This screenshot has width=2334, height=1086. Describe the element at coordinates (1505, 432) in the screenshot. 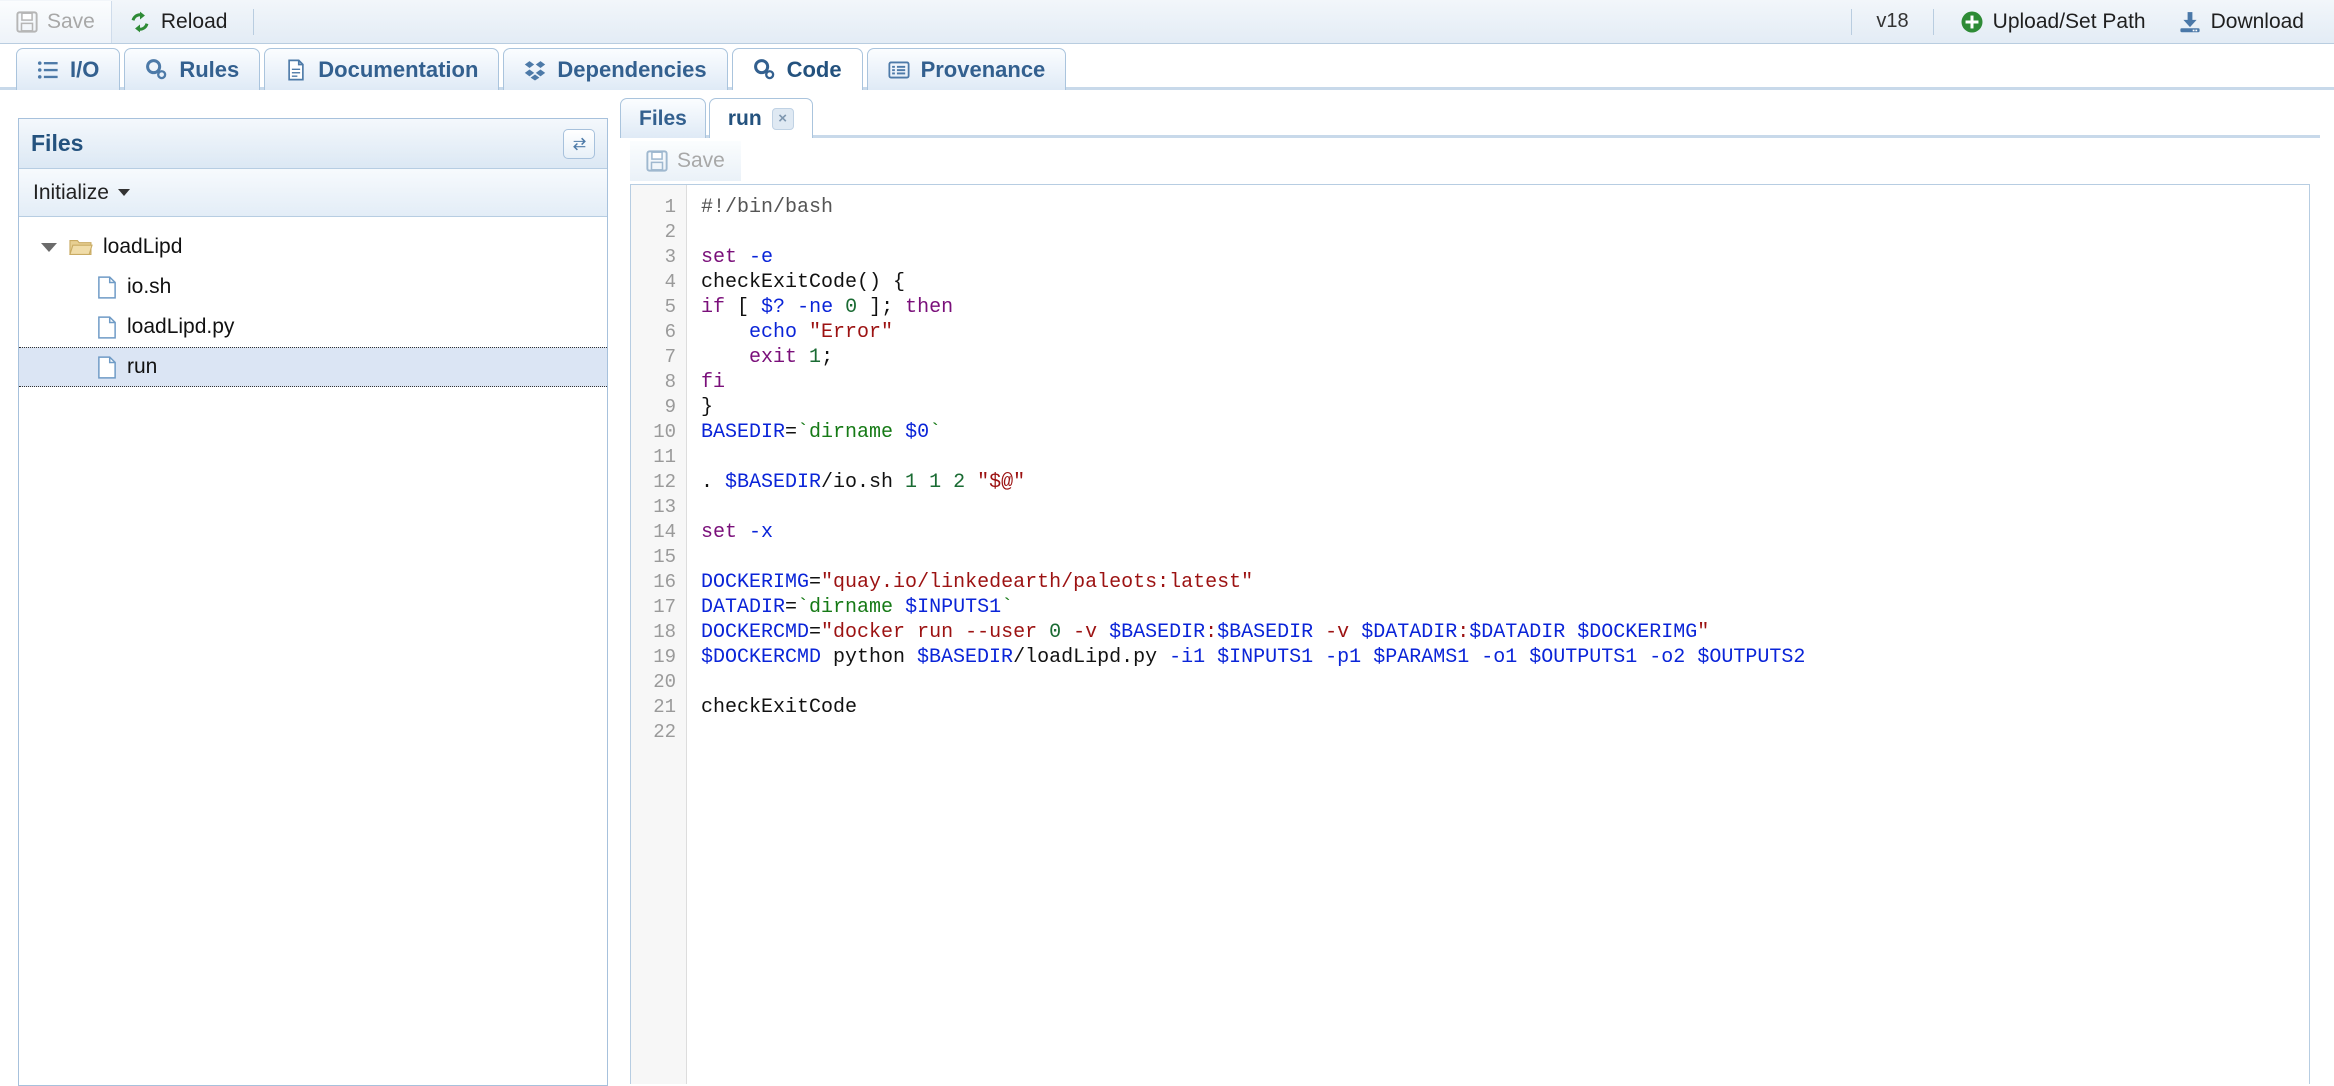

I see `code-line: BASEDIR=`dirname $0`` at that location.